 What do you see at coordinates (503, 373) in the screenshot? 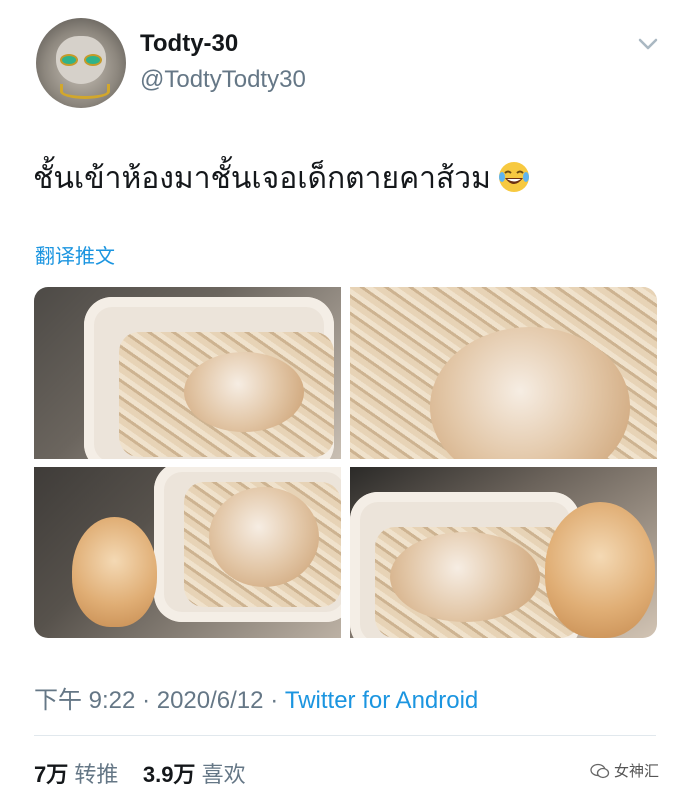
I see `cat-face-in-litter-photo` at bounding box center [503, 373].